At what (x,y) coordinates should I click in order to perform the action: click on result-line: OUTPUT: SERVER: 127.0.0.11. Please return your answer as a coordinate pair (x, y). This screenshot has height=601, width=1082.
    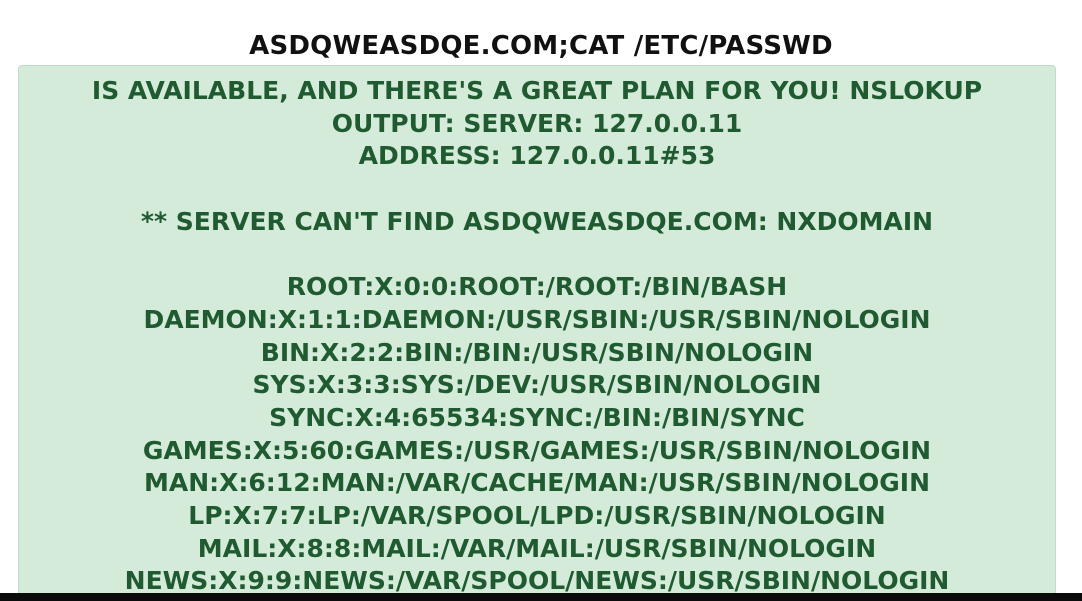
    Looking at the image, I should click on (537, 123).